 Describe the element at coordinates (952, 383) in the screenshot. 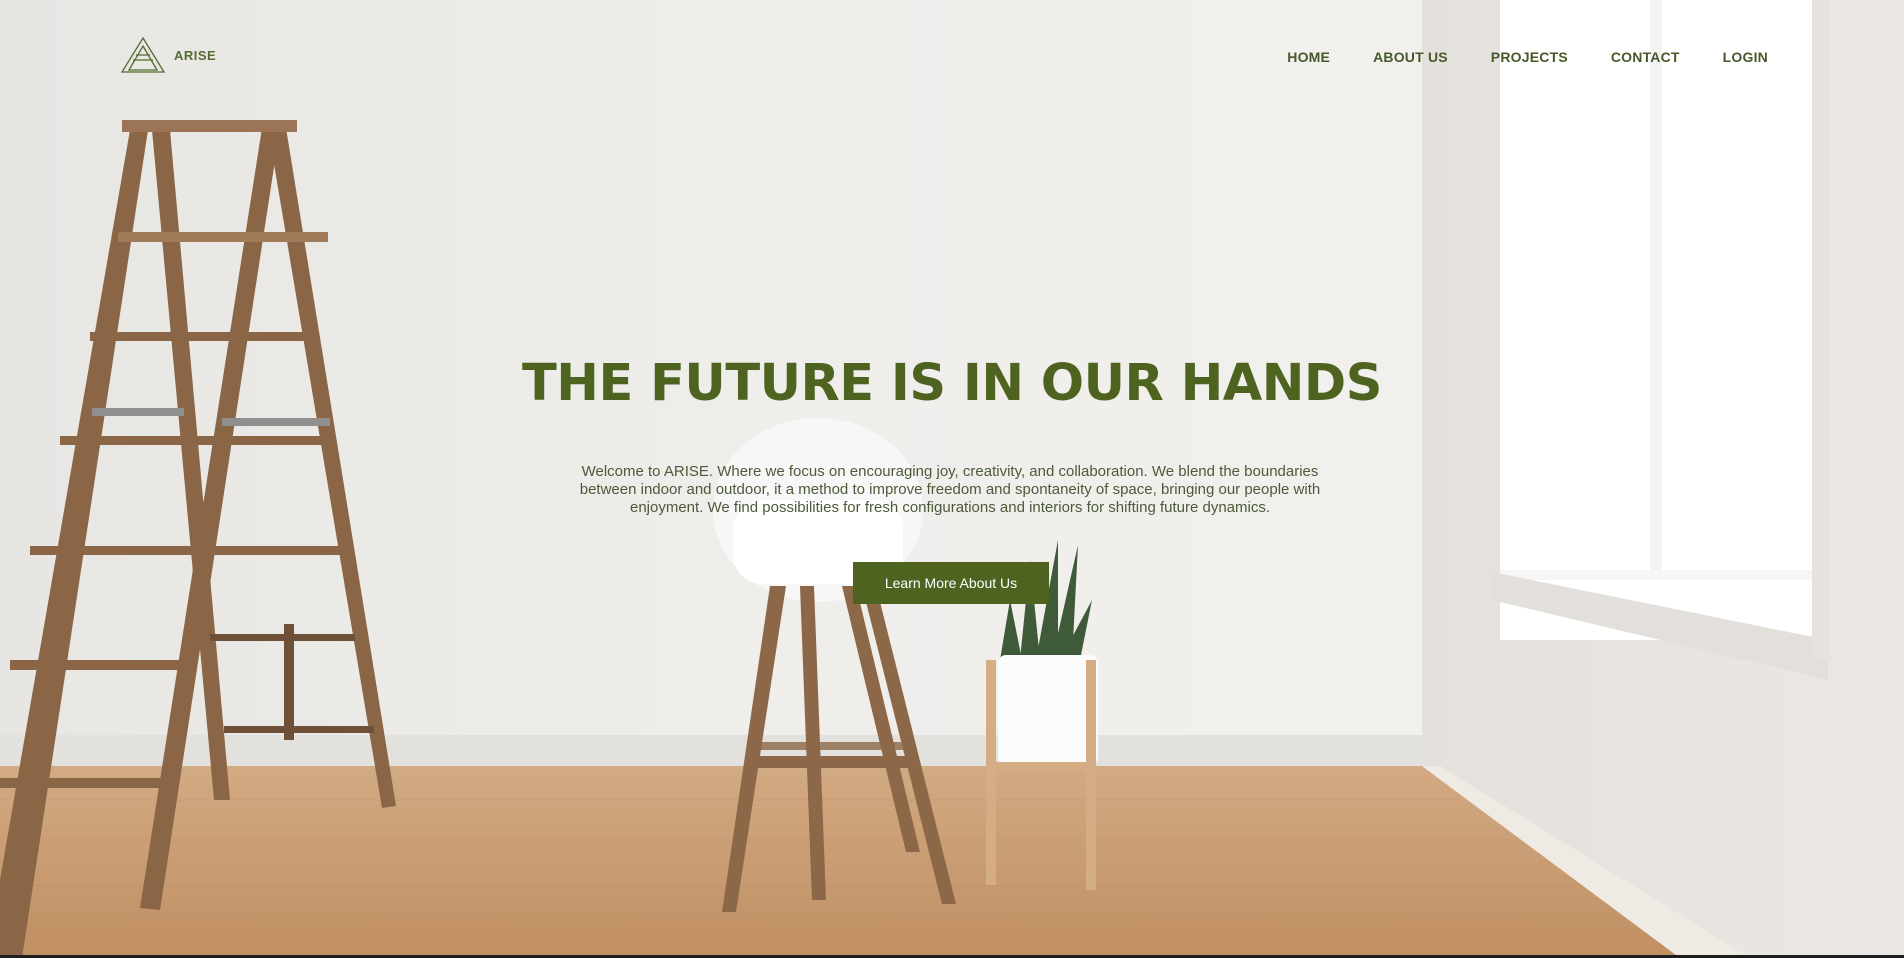

I see `hero-headline: THE FUTURE IS IN OUR HANDS` at that location.